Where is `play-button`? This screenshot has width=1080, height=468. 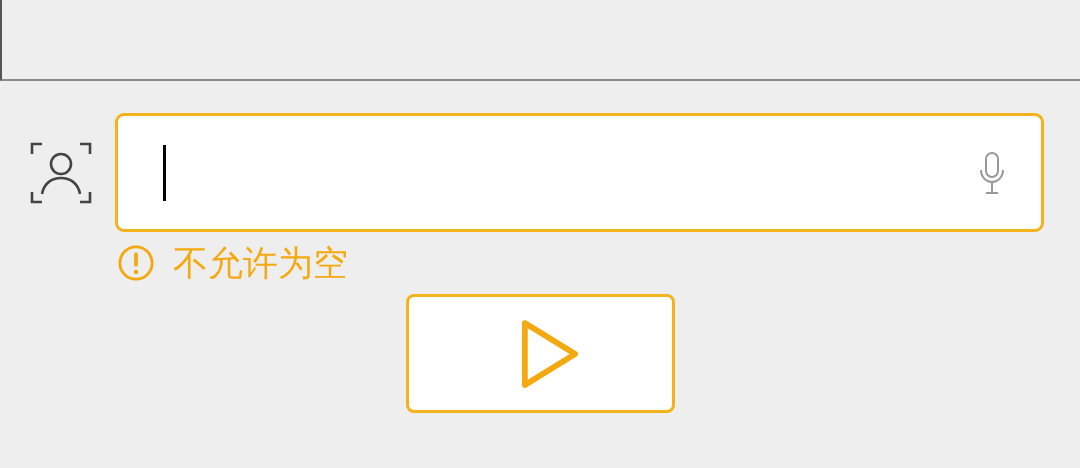 play-button is located at coordinates (540, 353).